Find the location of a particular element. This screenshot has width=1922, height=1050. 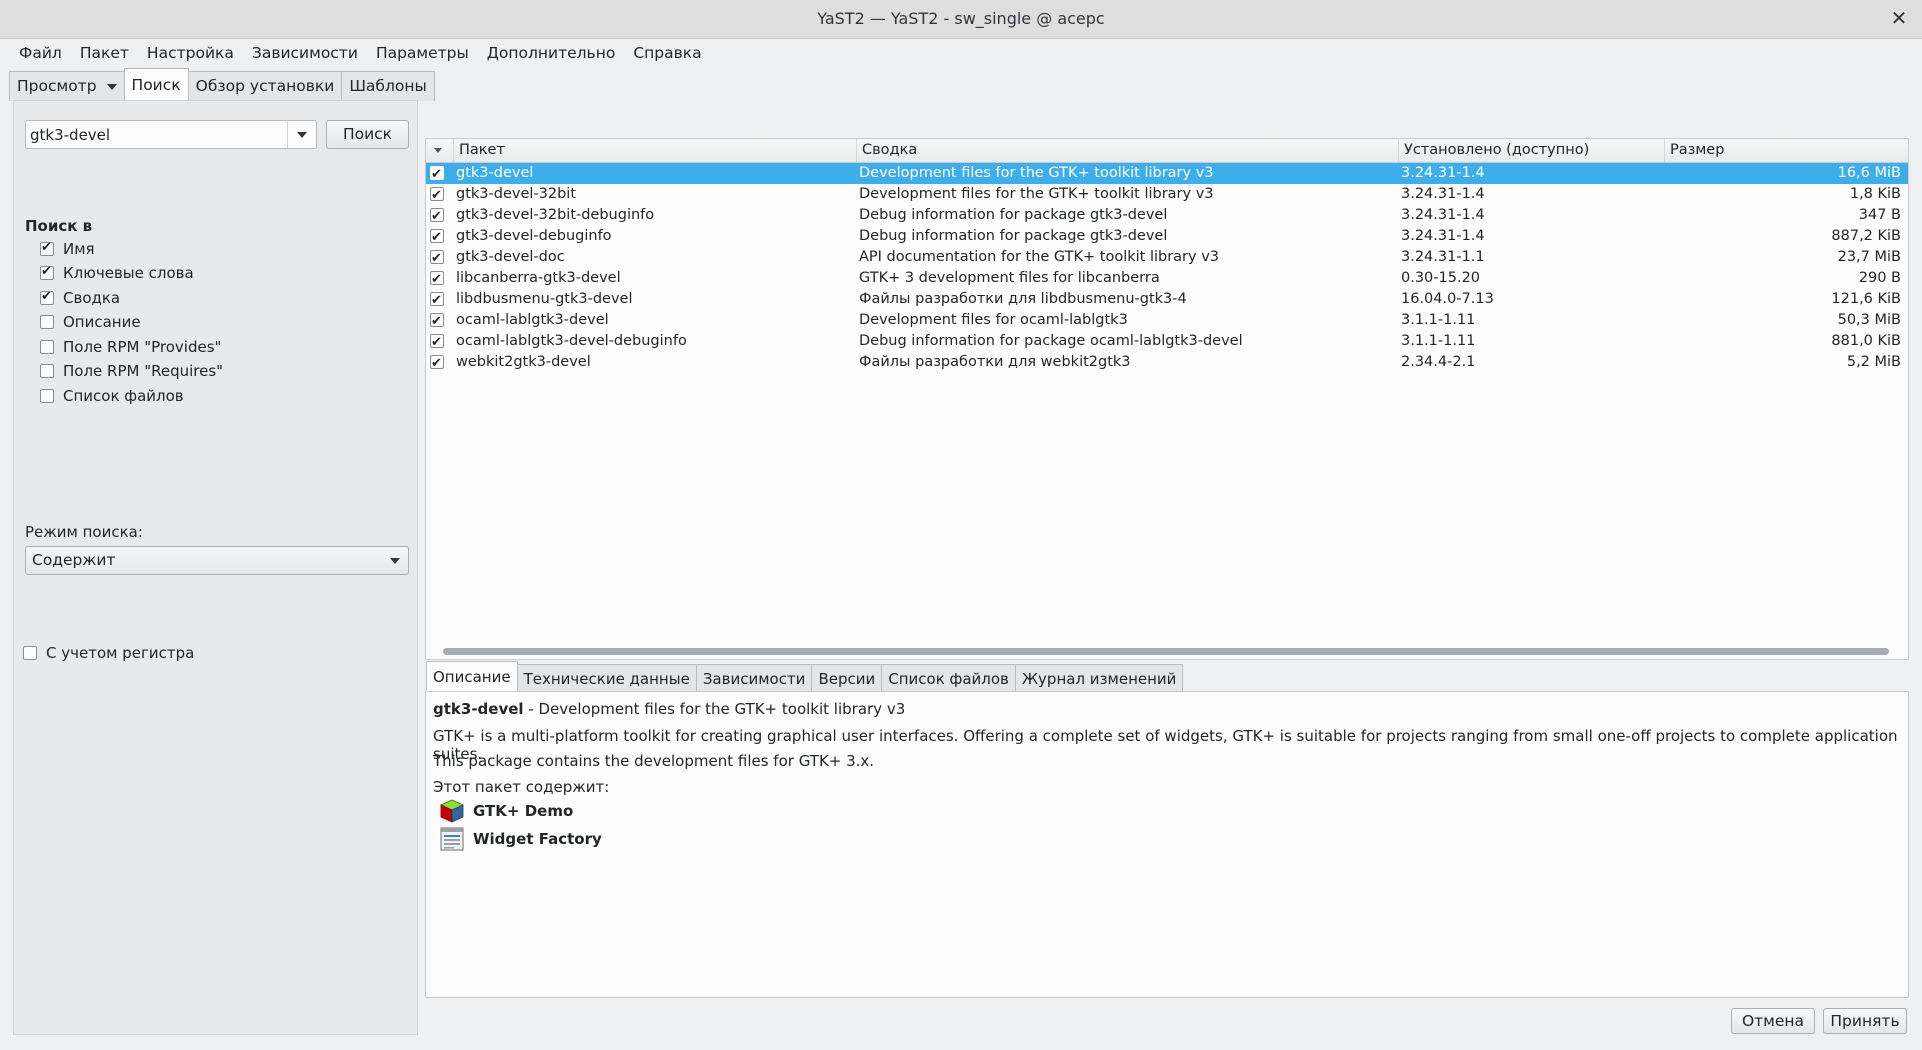

tab-file-list: Список файлов is located at coordinates (948, 678).